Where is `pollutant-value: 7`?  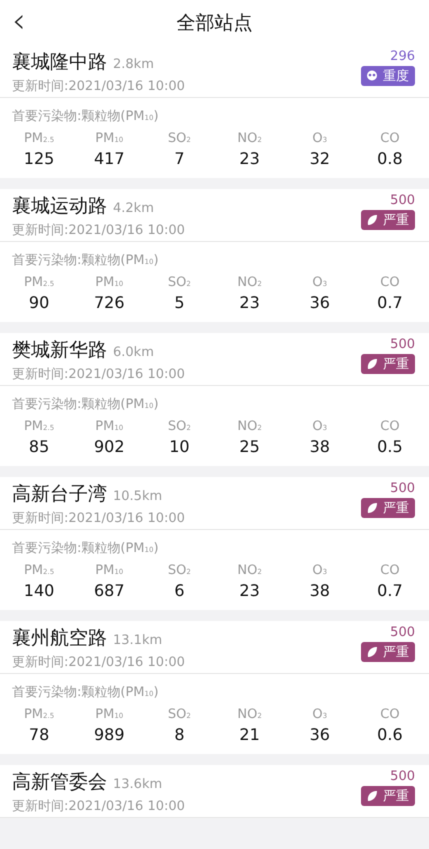 pollutant-value: 7 is located at coordinates (179, 158).